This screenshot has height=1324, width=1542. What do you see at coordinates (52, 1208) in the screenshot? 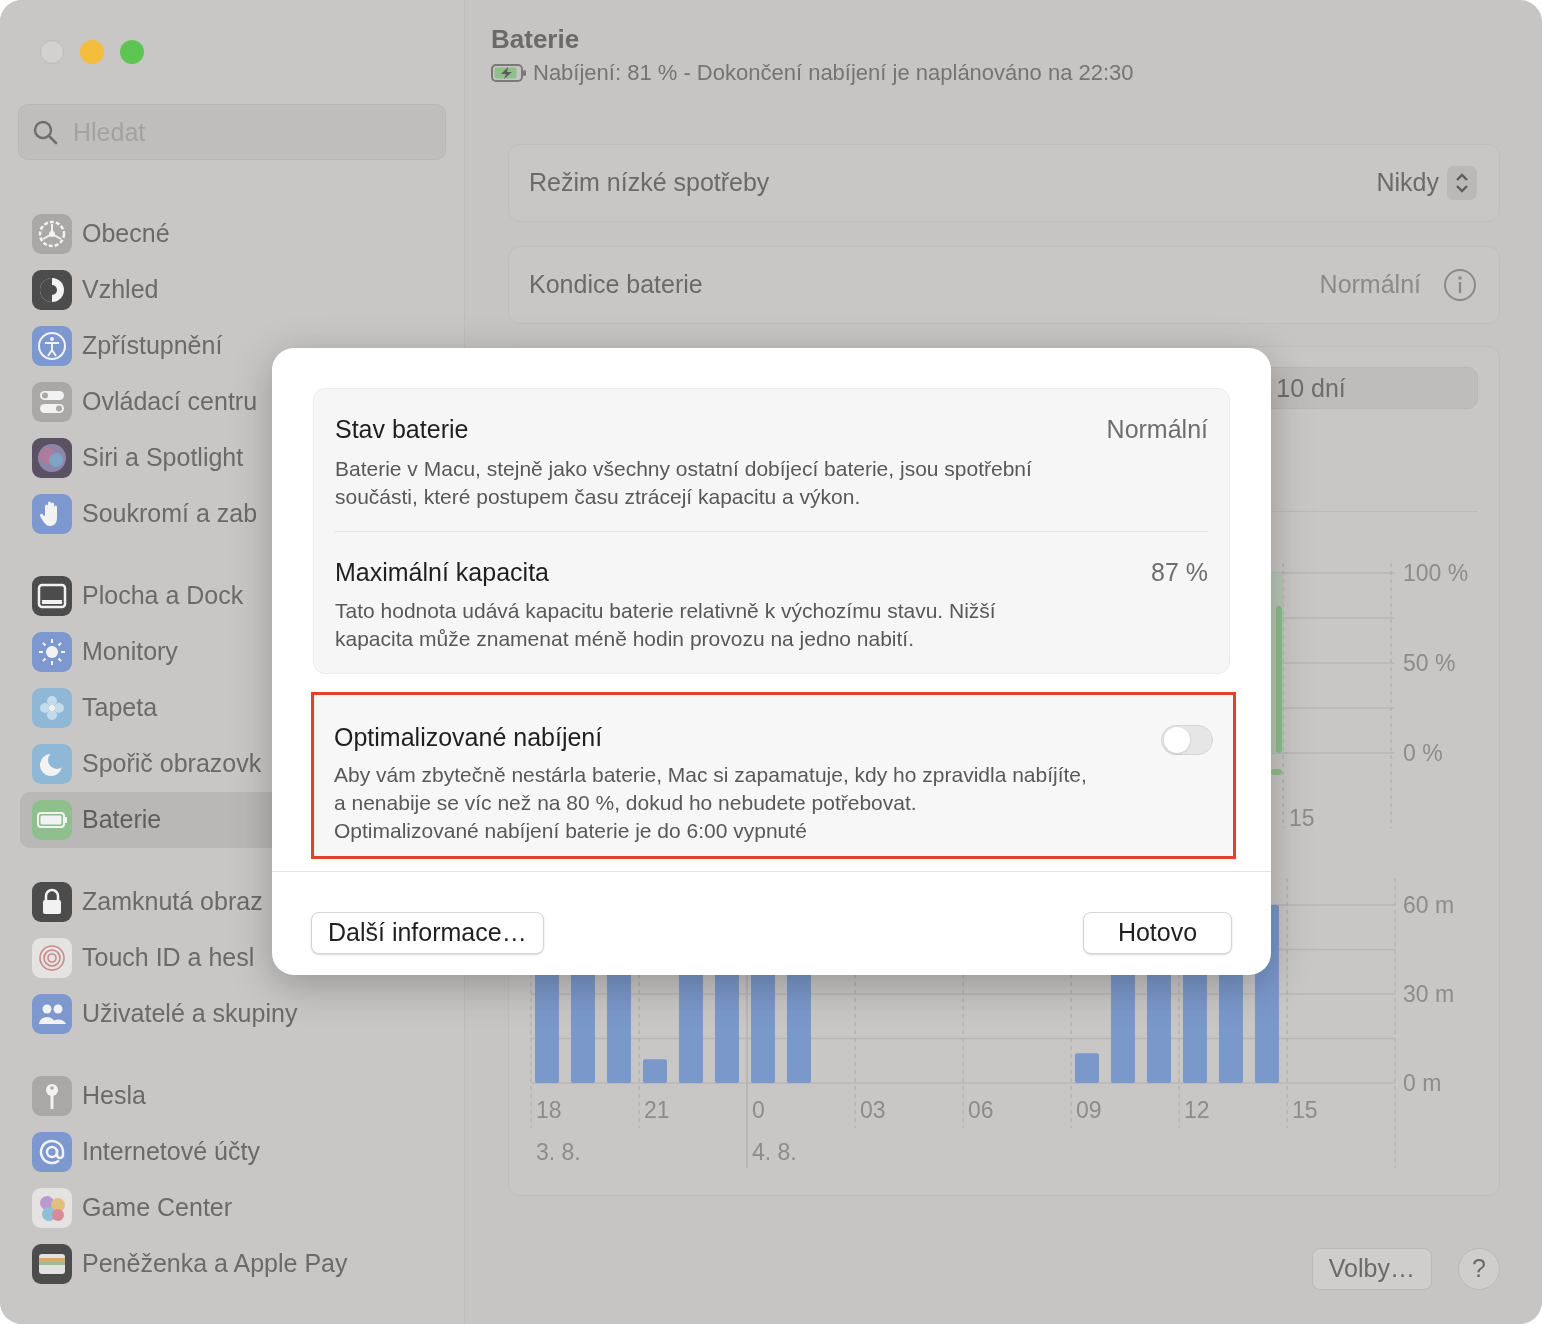
I see `bubbles-icon` at bounding box center [52, 1208].